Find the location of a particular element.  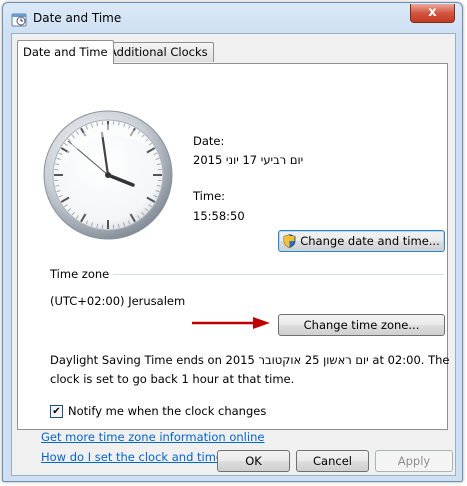

close-icon: x is located at coordinates (432, 12).